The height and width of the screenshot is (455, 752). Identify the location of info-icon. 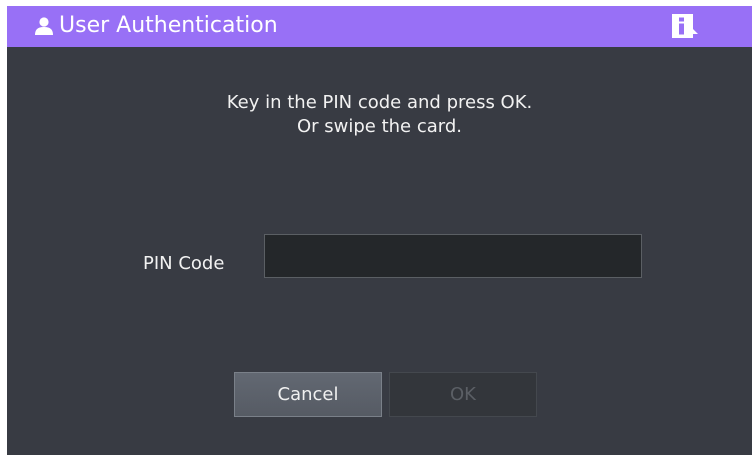
(685, 26).